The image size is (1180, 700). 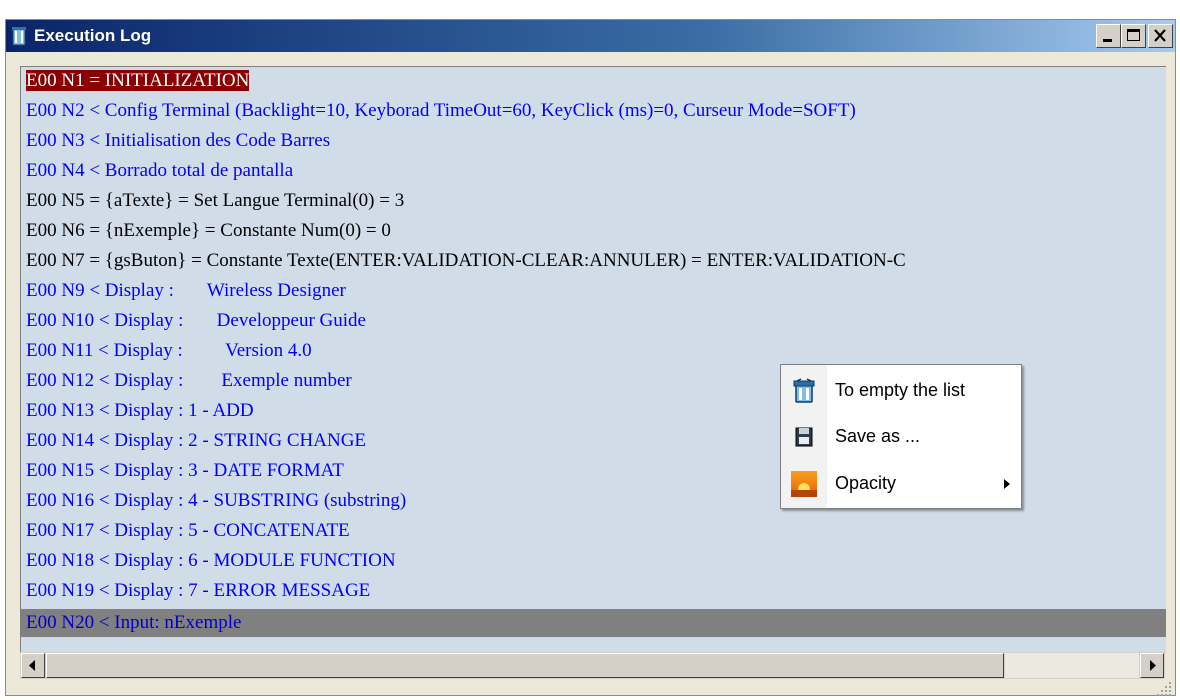 I want to click on log-row: E00 N9 < Display : Wireless Designer, so click(x=593, y=291).